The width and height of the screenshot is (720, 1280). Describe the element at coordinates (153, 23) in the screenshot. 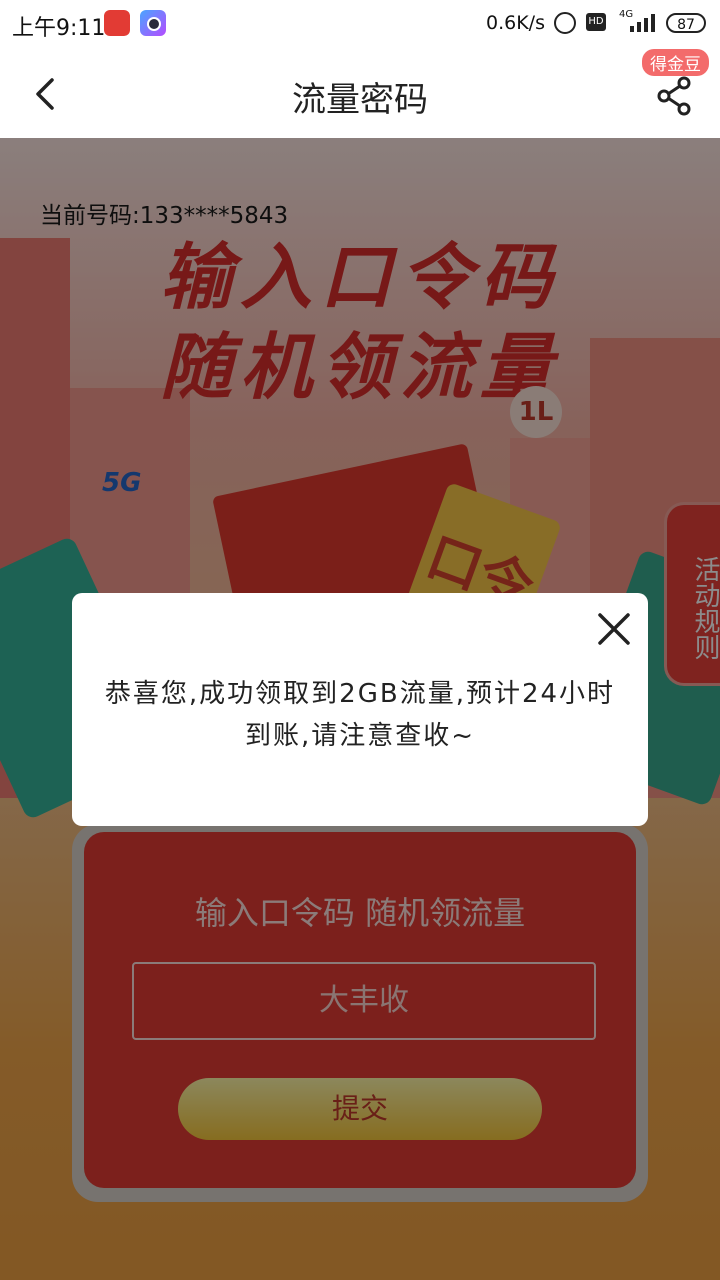

I see `camera-app-icon` at that location.